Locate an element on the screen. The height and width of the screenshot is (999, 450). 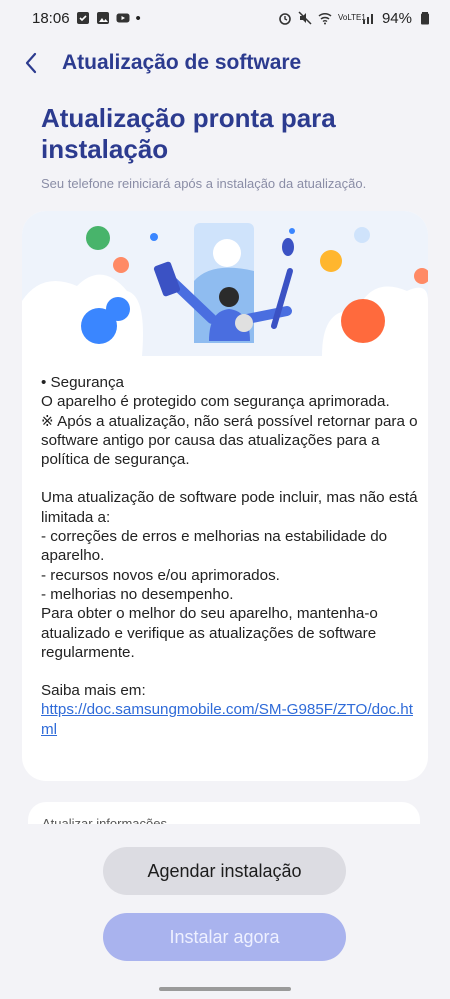
status-bar: 18:06 • VoLTE1 94% is located at coordinates (225, 18).